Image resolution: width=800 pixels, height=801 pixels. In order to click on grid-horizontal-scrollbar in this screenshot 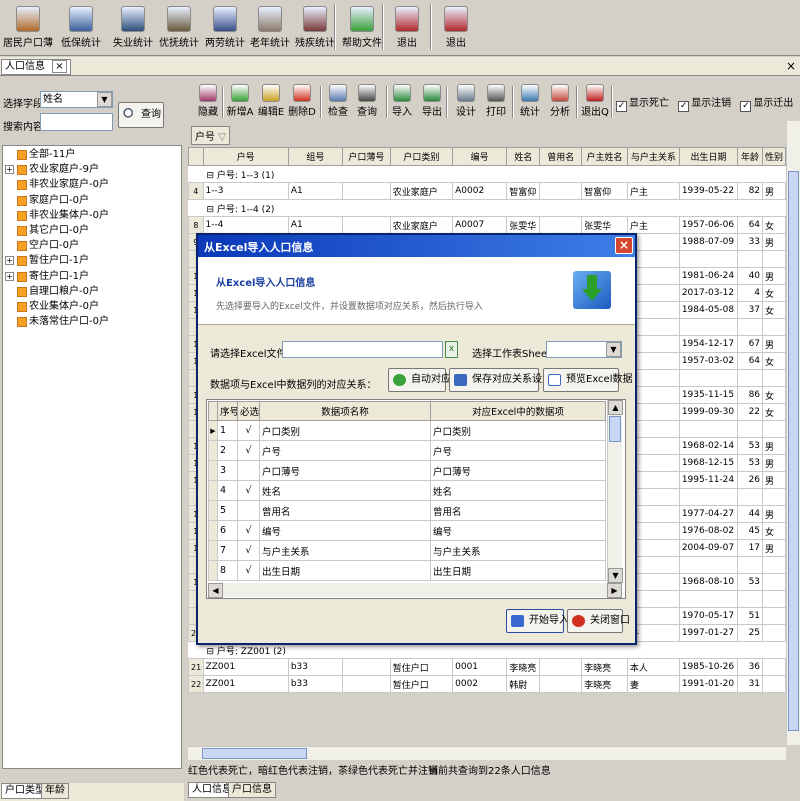, I will do `click(487, 753)`.